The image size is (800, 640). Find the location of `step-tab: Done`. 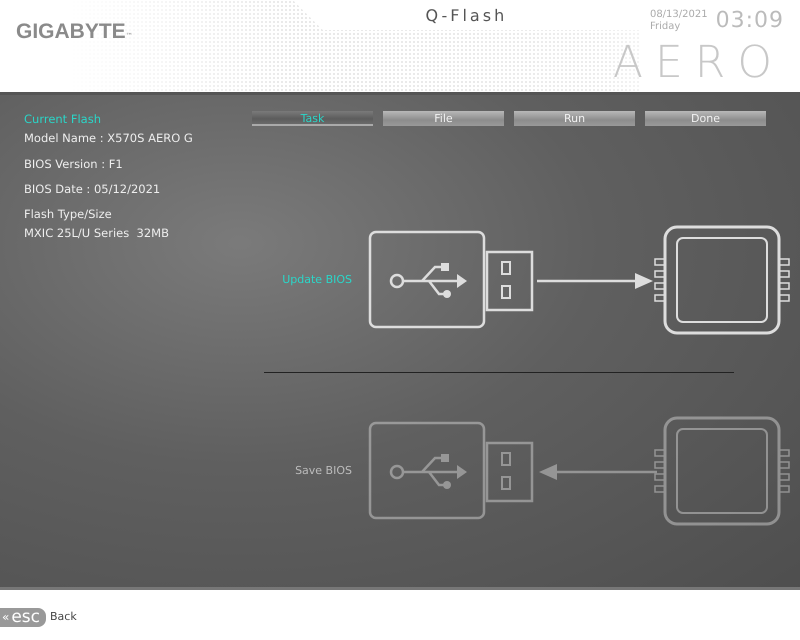

step-tab: Done is located at coordinates (705, 118).